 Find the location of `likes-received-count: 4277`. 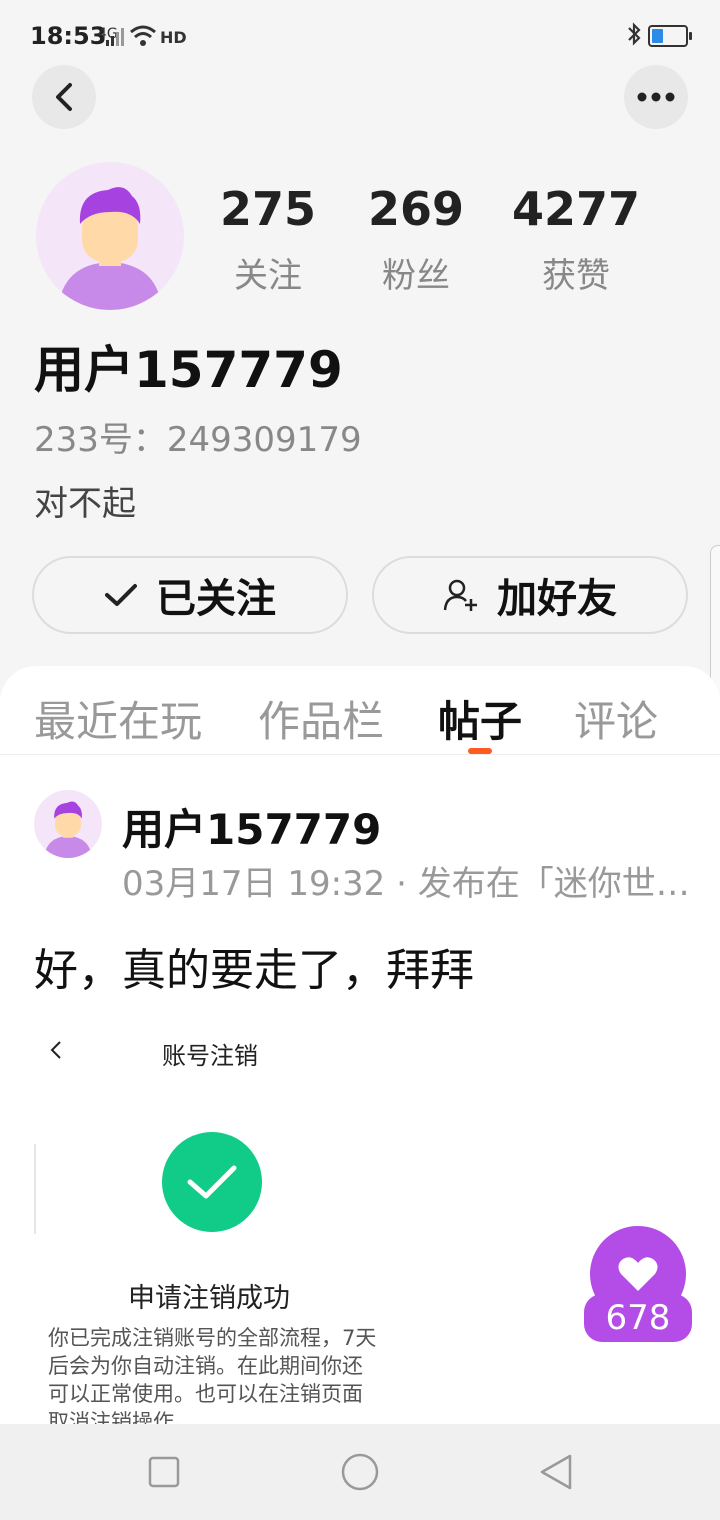

likes-received-count: 4277 is located at coordinates (576, 209).